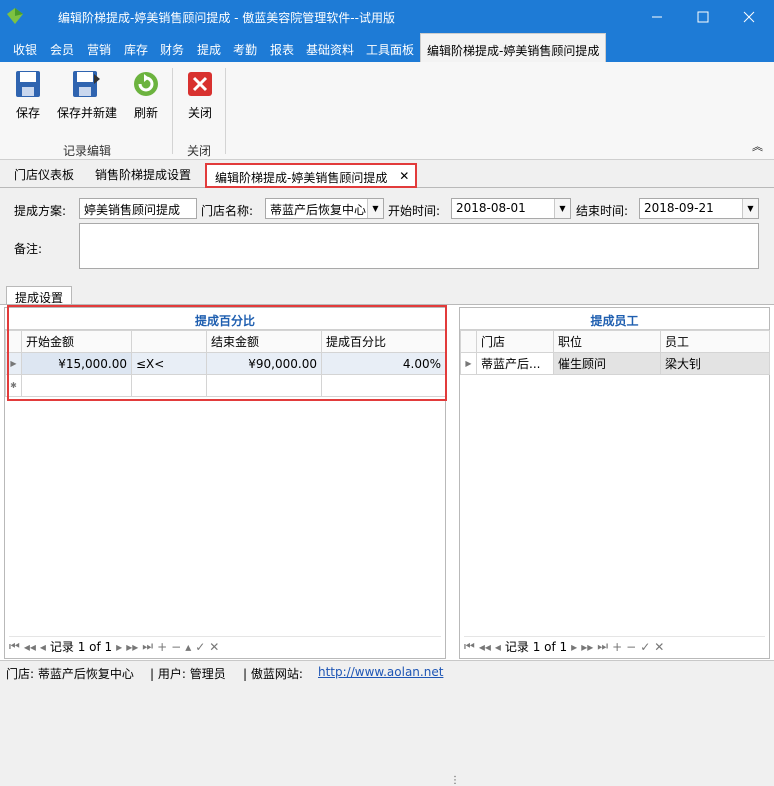 The height and width of the screenshot is (786, 774). I want to click on tab-label: 编辑阶梯提成-婷美销售顾问提成, so click(301, 178).